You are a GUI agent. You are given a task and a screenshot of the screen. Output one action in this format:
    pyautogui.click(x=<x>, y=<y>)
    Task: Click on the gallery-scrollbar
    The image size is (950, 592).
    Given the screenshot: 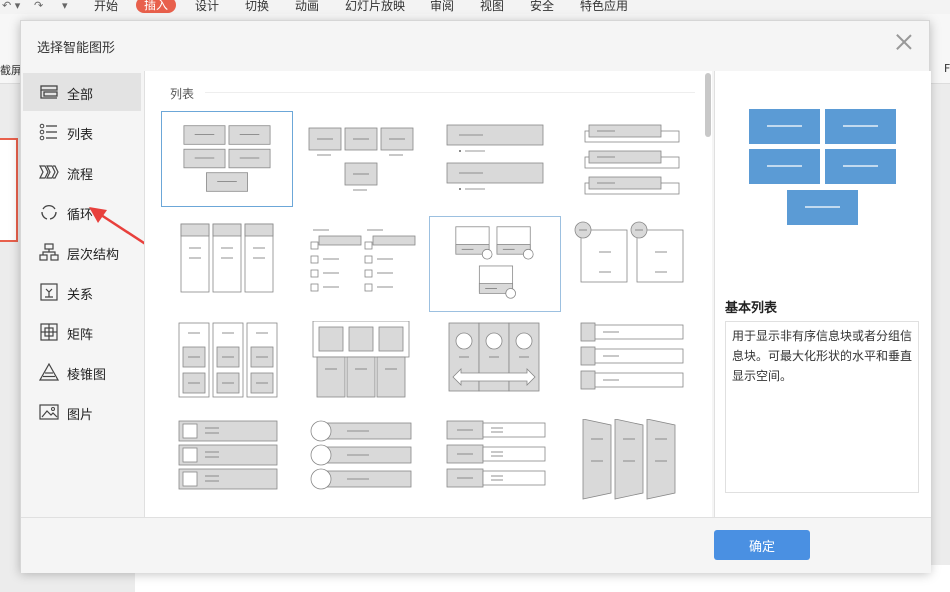 What is the action you would take?
    pyautogui.click(x=708, y=293)
    